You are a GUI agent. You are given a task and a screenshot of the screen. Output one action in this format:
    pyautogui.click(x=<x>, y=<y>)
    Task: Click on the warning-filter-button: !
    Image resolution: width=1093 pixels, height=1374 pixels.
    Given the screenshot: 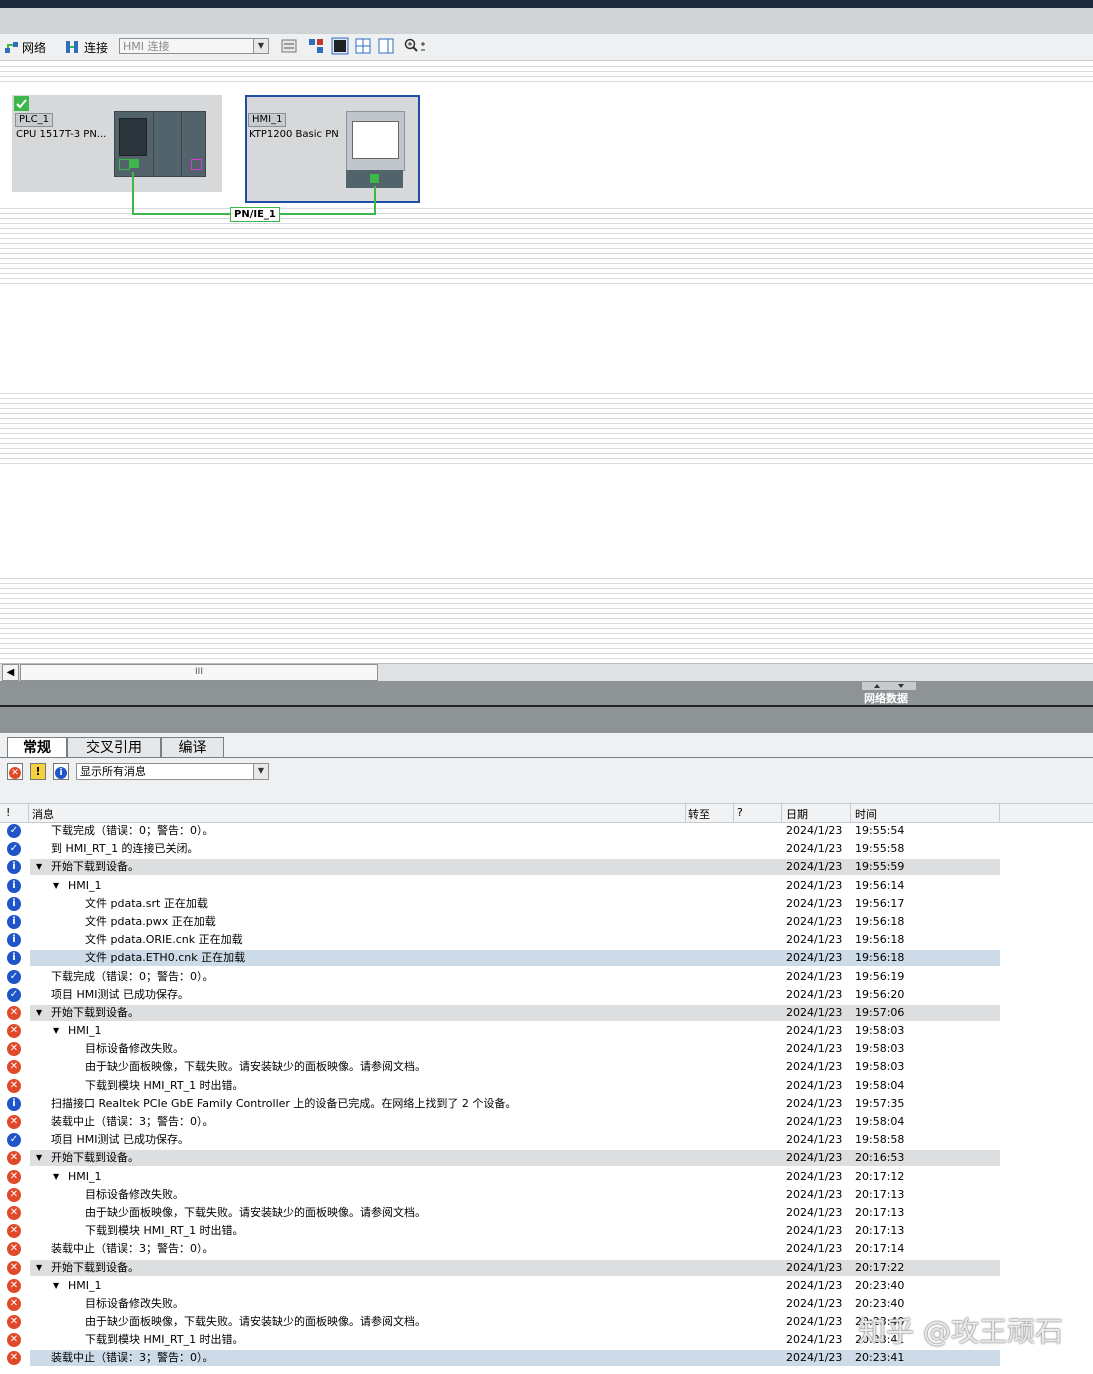 What is the action you would take?
    pyautogui.click(x=38, y=771)
    